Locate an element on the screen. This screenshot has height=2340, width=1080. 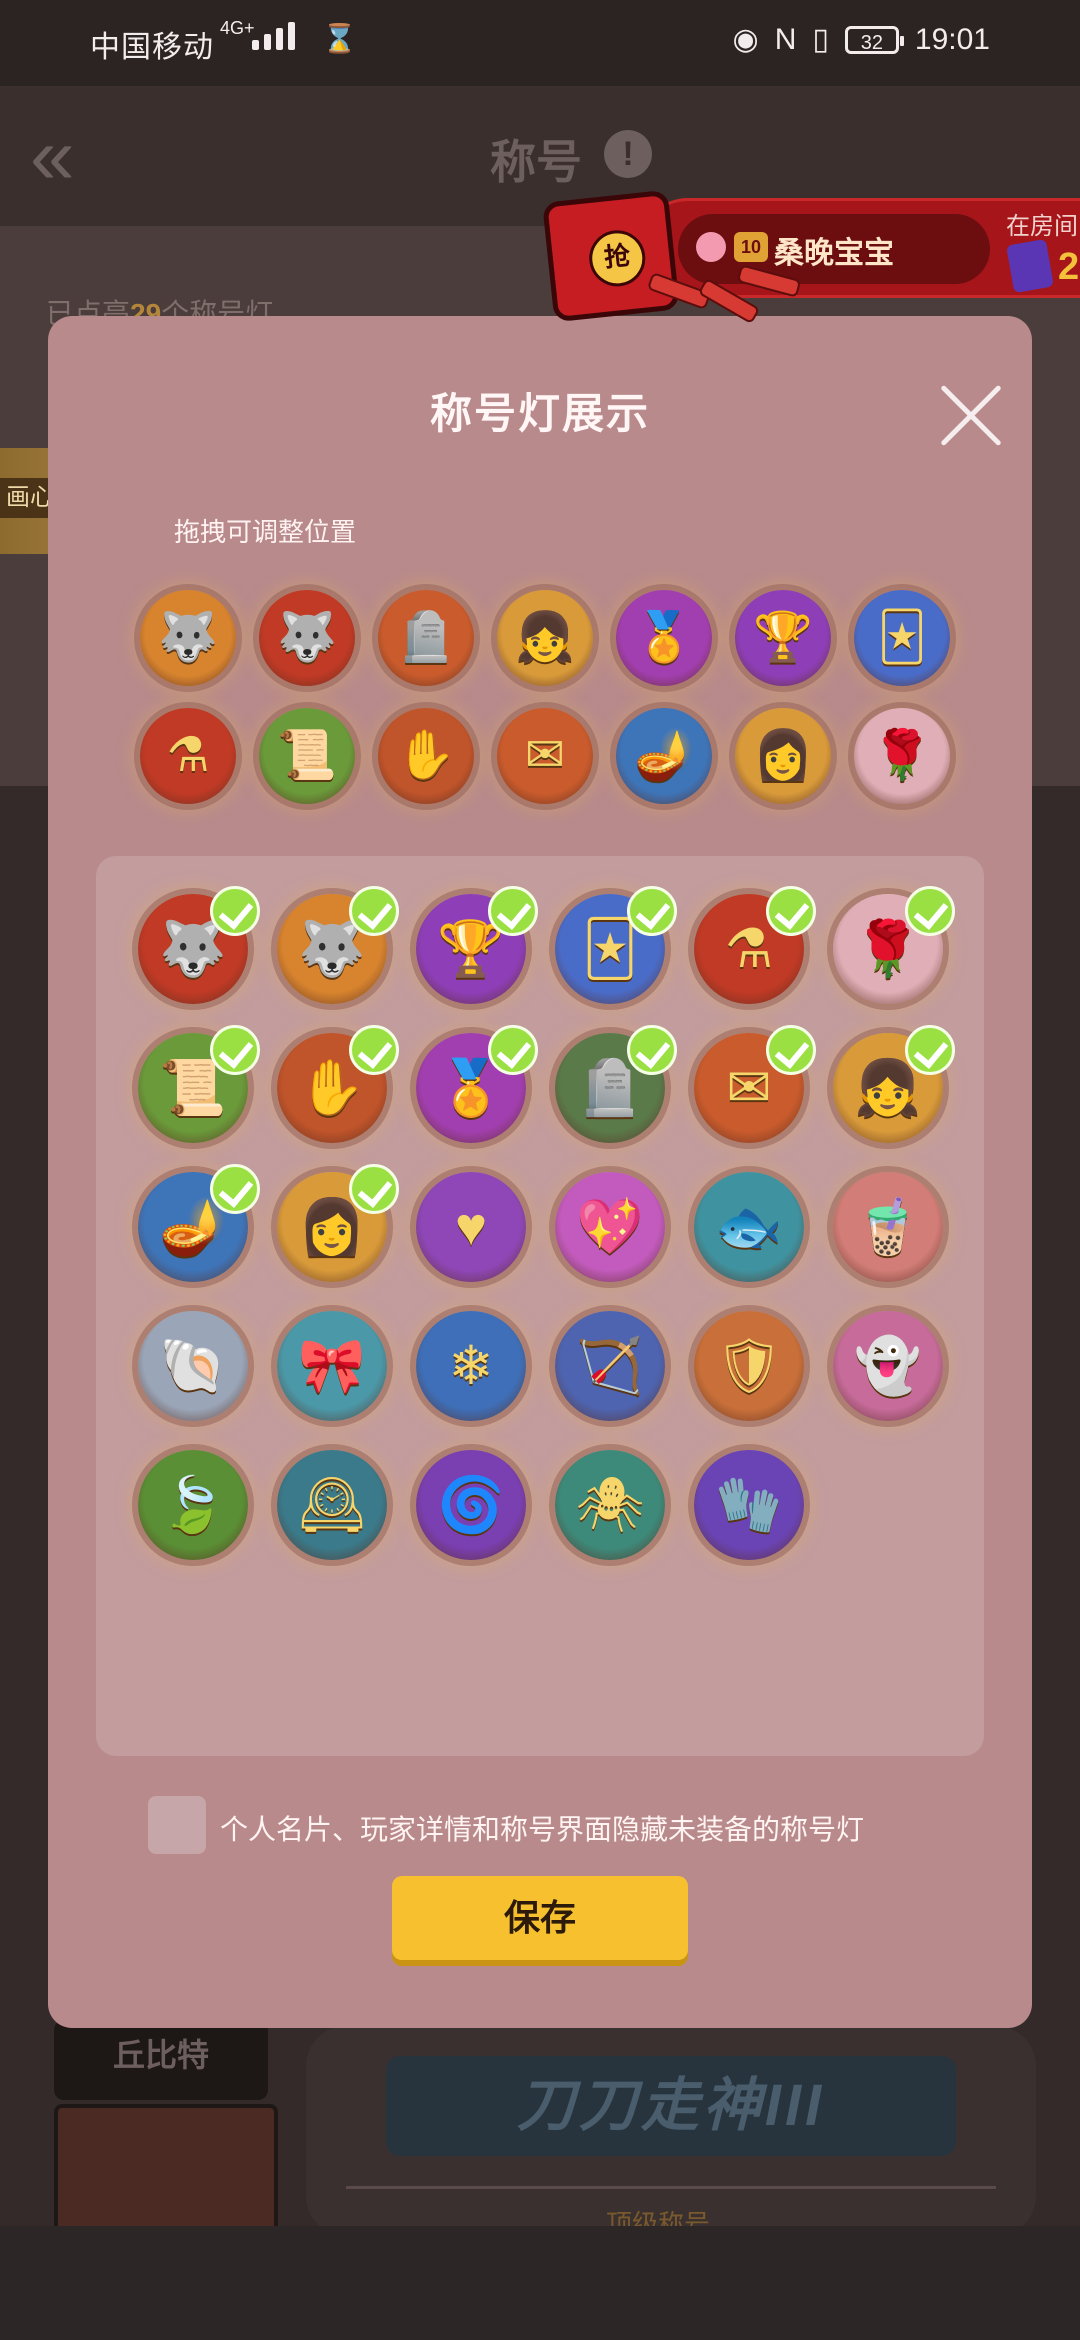
badge-glyph: 🏅 is located at coordinates (664, 637).